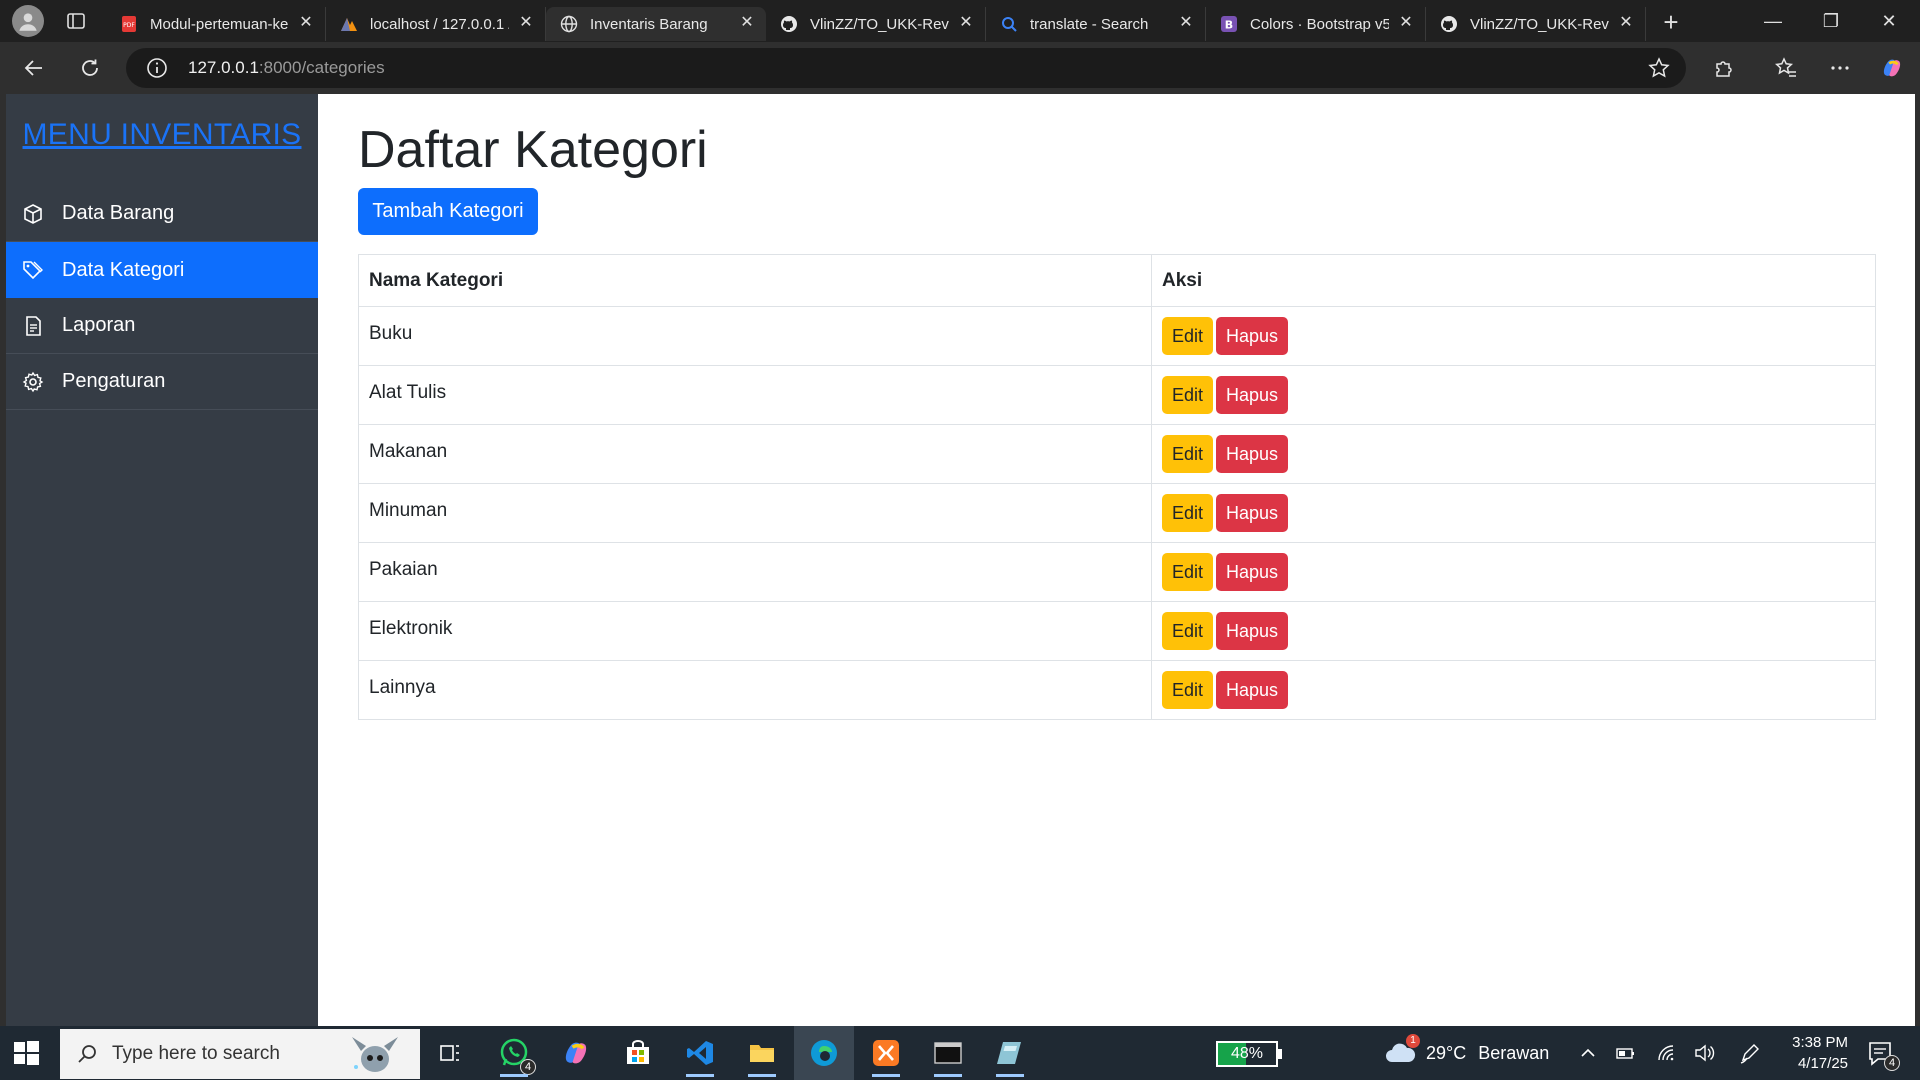 The width and height of the screenshot is (1920, 1080). Describe the element at coordinates (762, 1056) in the screenshot. I see `taskbar-app-file-explorer` at that location.